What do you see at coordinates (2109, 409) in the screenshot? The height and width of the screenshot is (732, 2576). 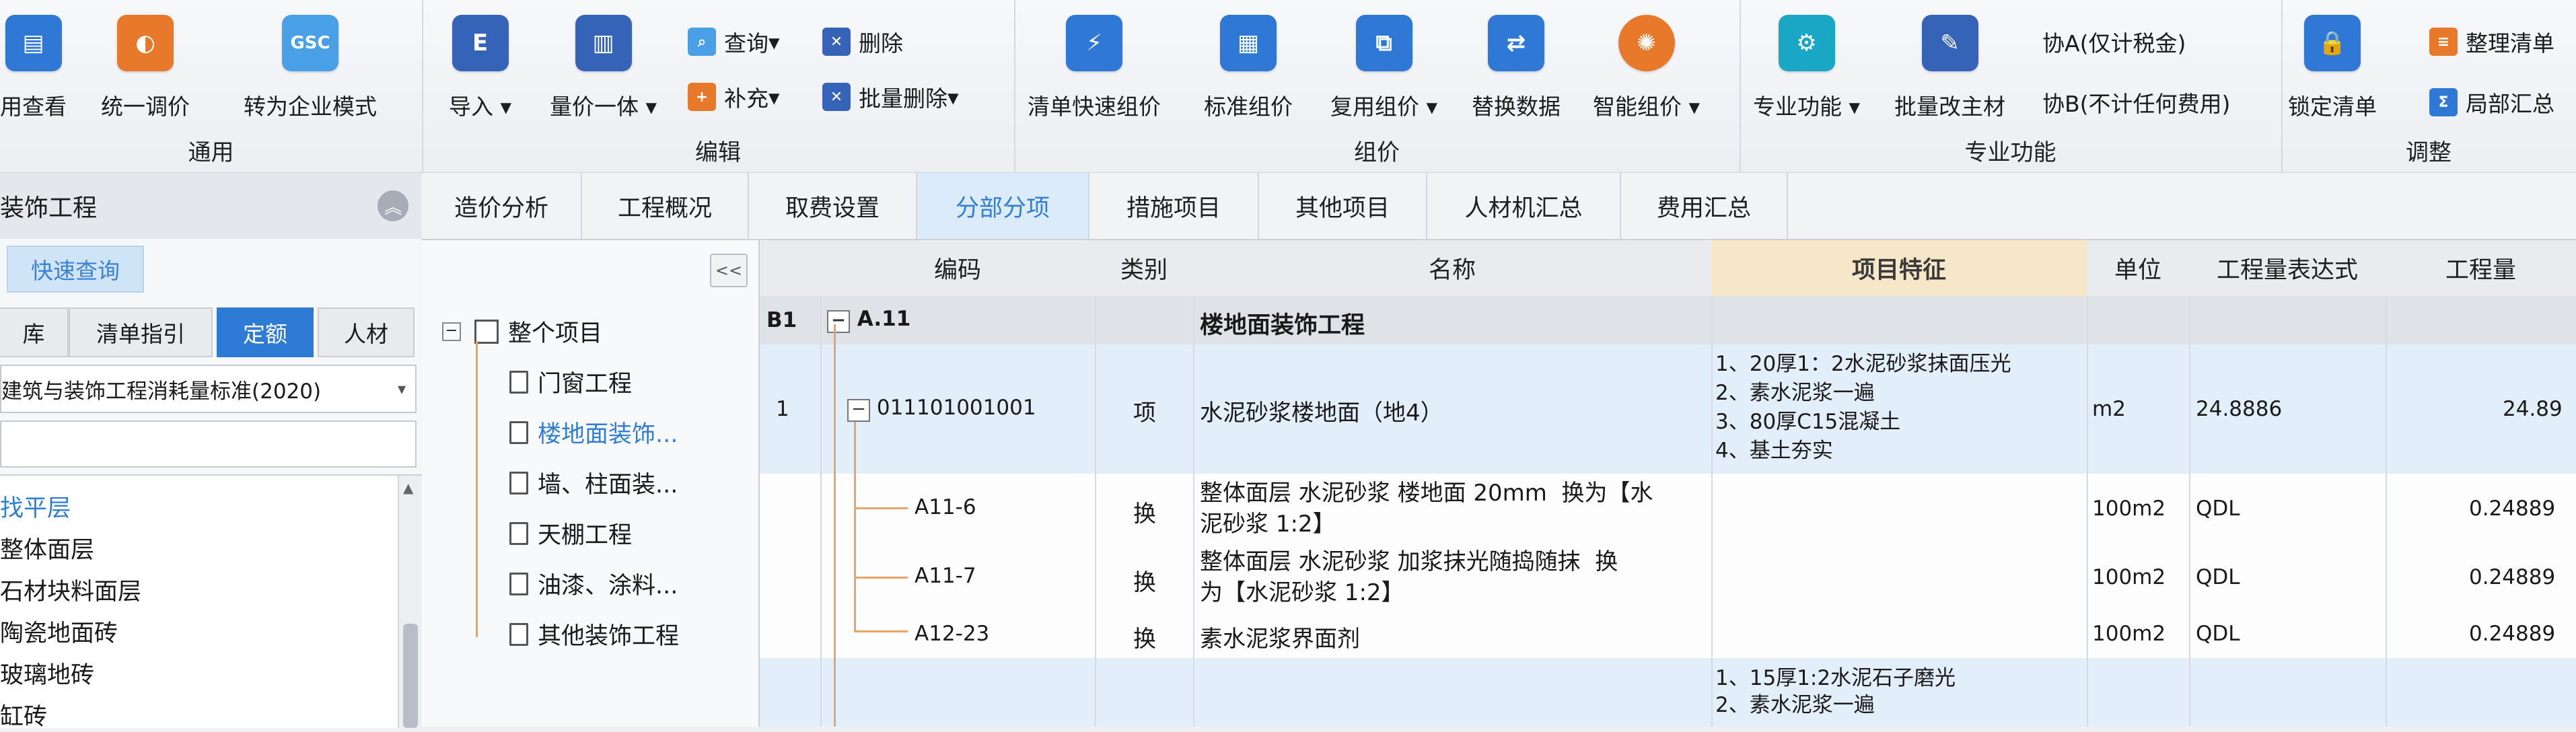 I see `row-unit: m2` at bounding box center [2109, 409].